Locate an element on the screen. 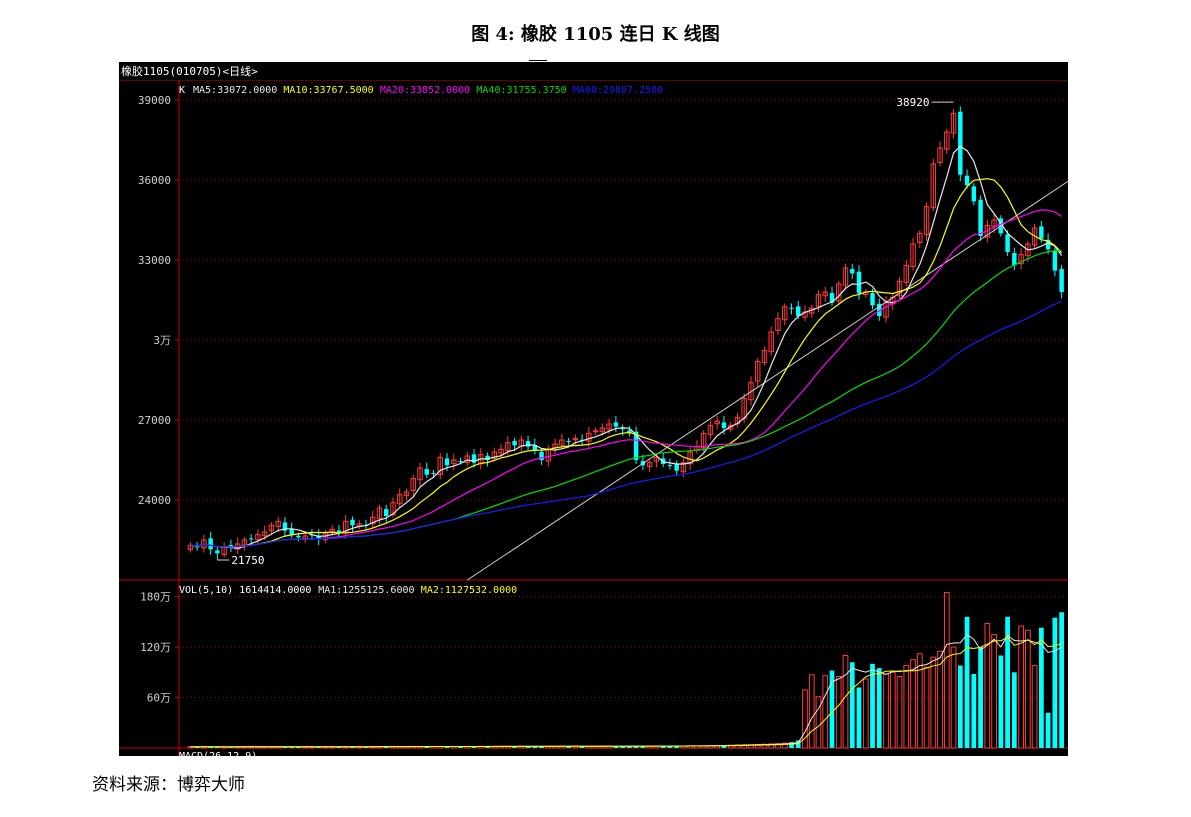 The width and height of the screenshot is (1191, 817). high-price-label: 38920 is located at coordinates (912, 102).